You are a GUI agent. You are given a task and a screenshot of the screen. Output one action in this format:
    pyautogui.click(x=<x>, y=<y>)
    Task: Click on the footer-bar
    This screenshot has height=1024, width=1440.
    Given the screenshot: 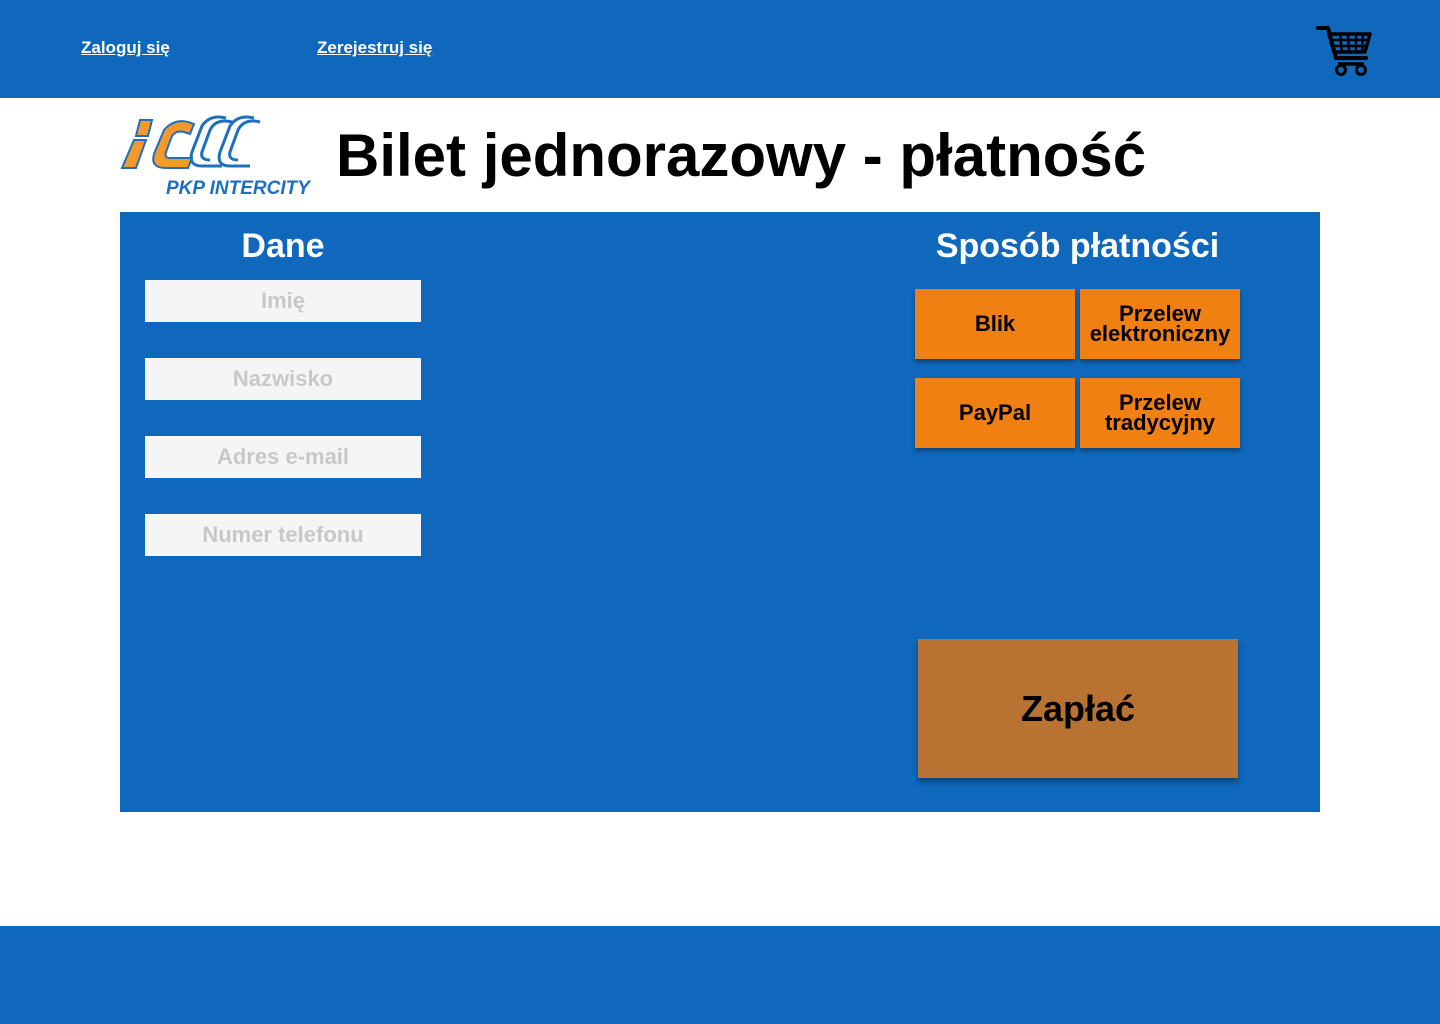 What is the action you would take?
    pyautogui.click(x=720, y=975)
    